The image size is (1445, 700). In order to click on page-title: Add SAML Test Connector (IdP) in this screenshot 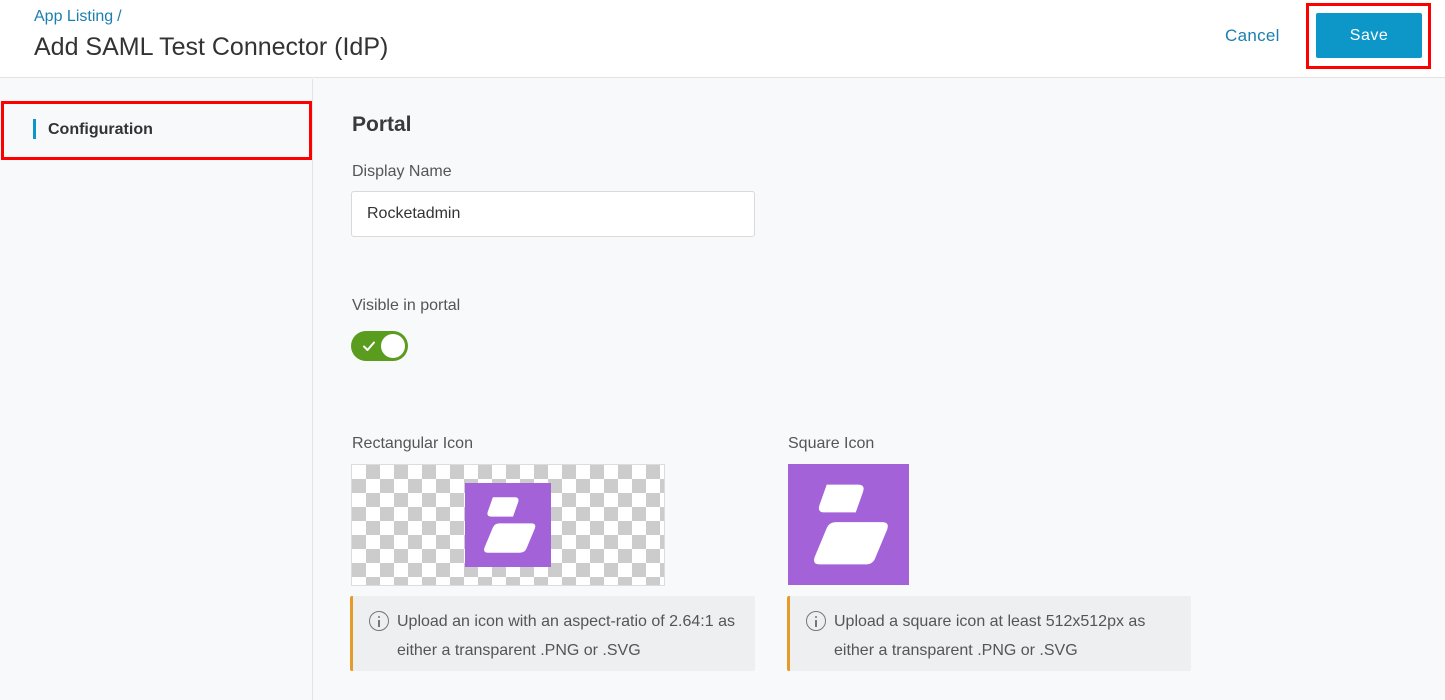, I will do `click(211, 47)`.